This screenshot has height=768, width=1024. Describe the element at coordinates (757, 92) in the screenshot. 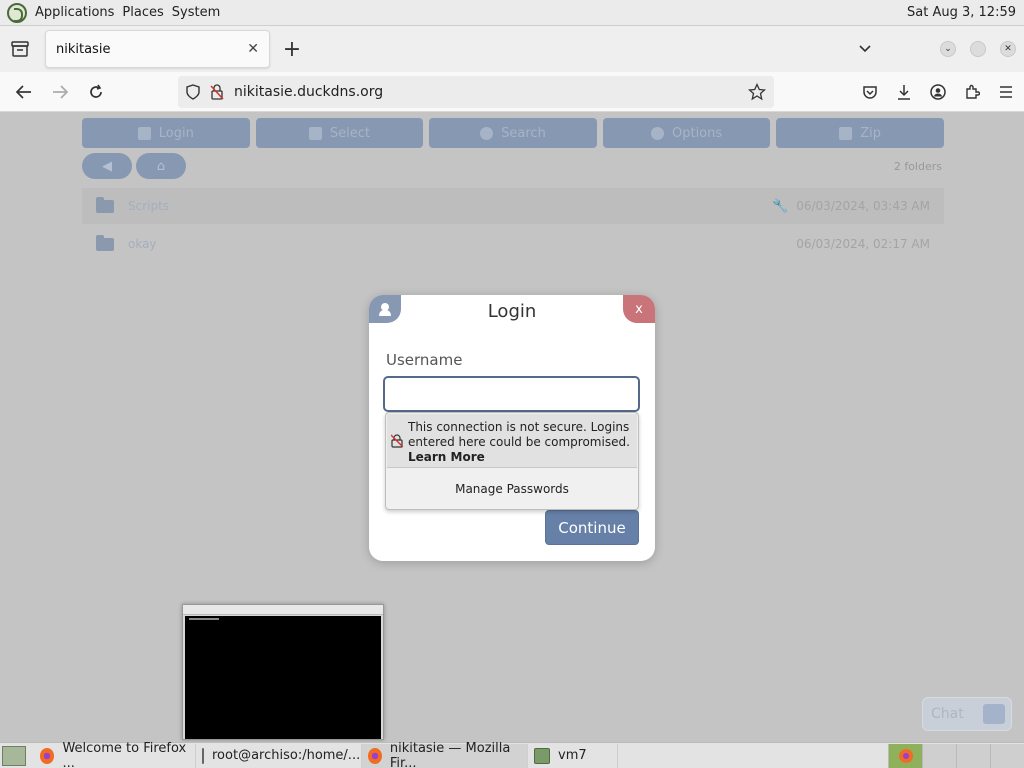

I see `bookmark-star-icon` at that location.